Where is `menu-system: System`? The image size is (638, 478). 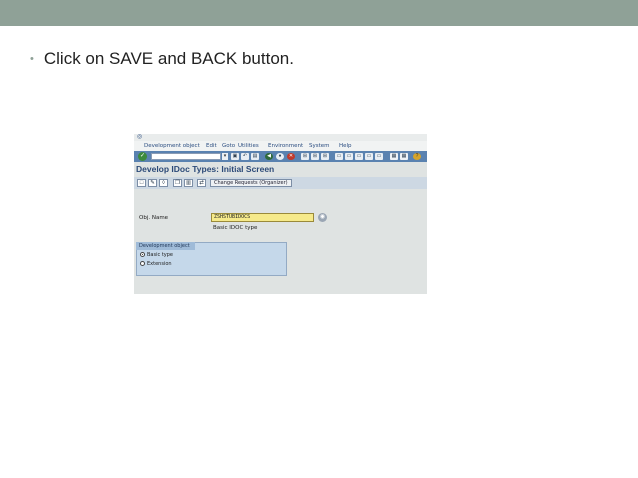 menu-system: System is located at coordinates (319, 146).